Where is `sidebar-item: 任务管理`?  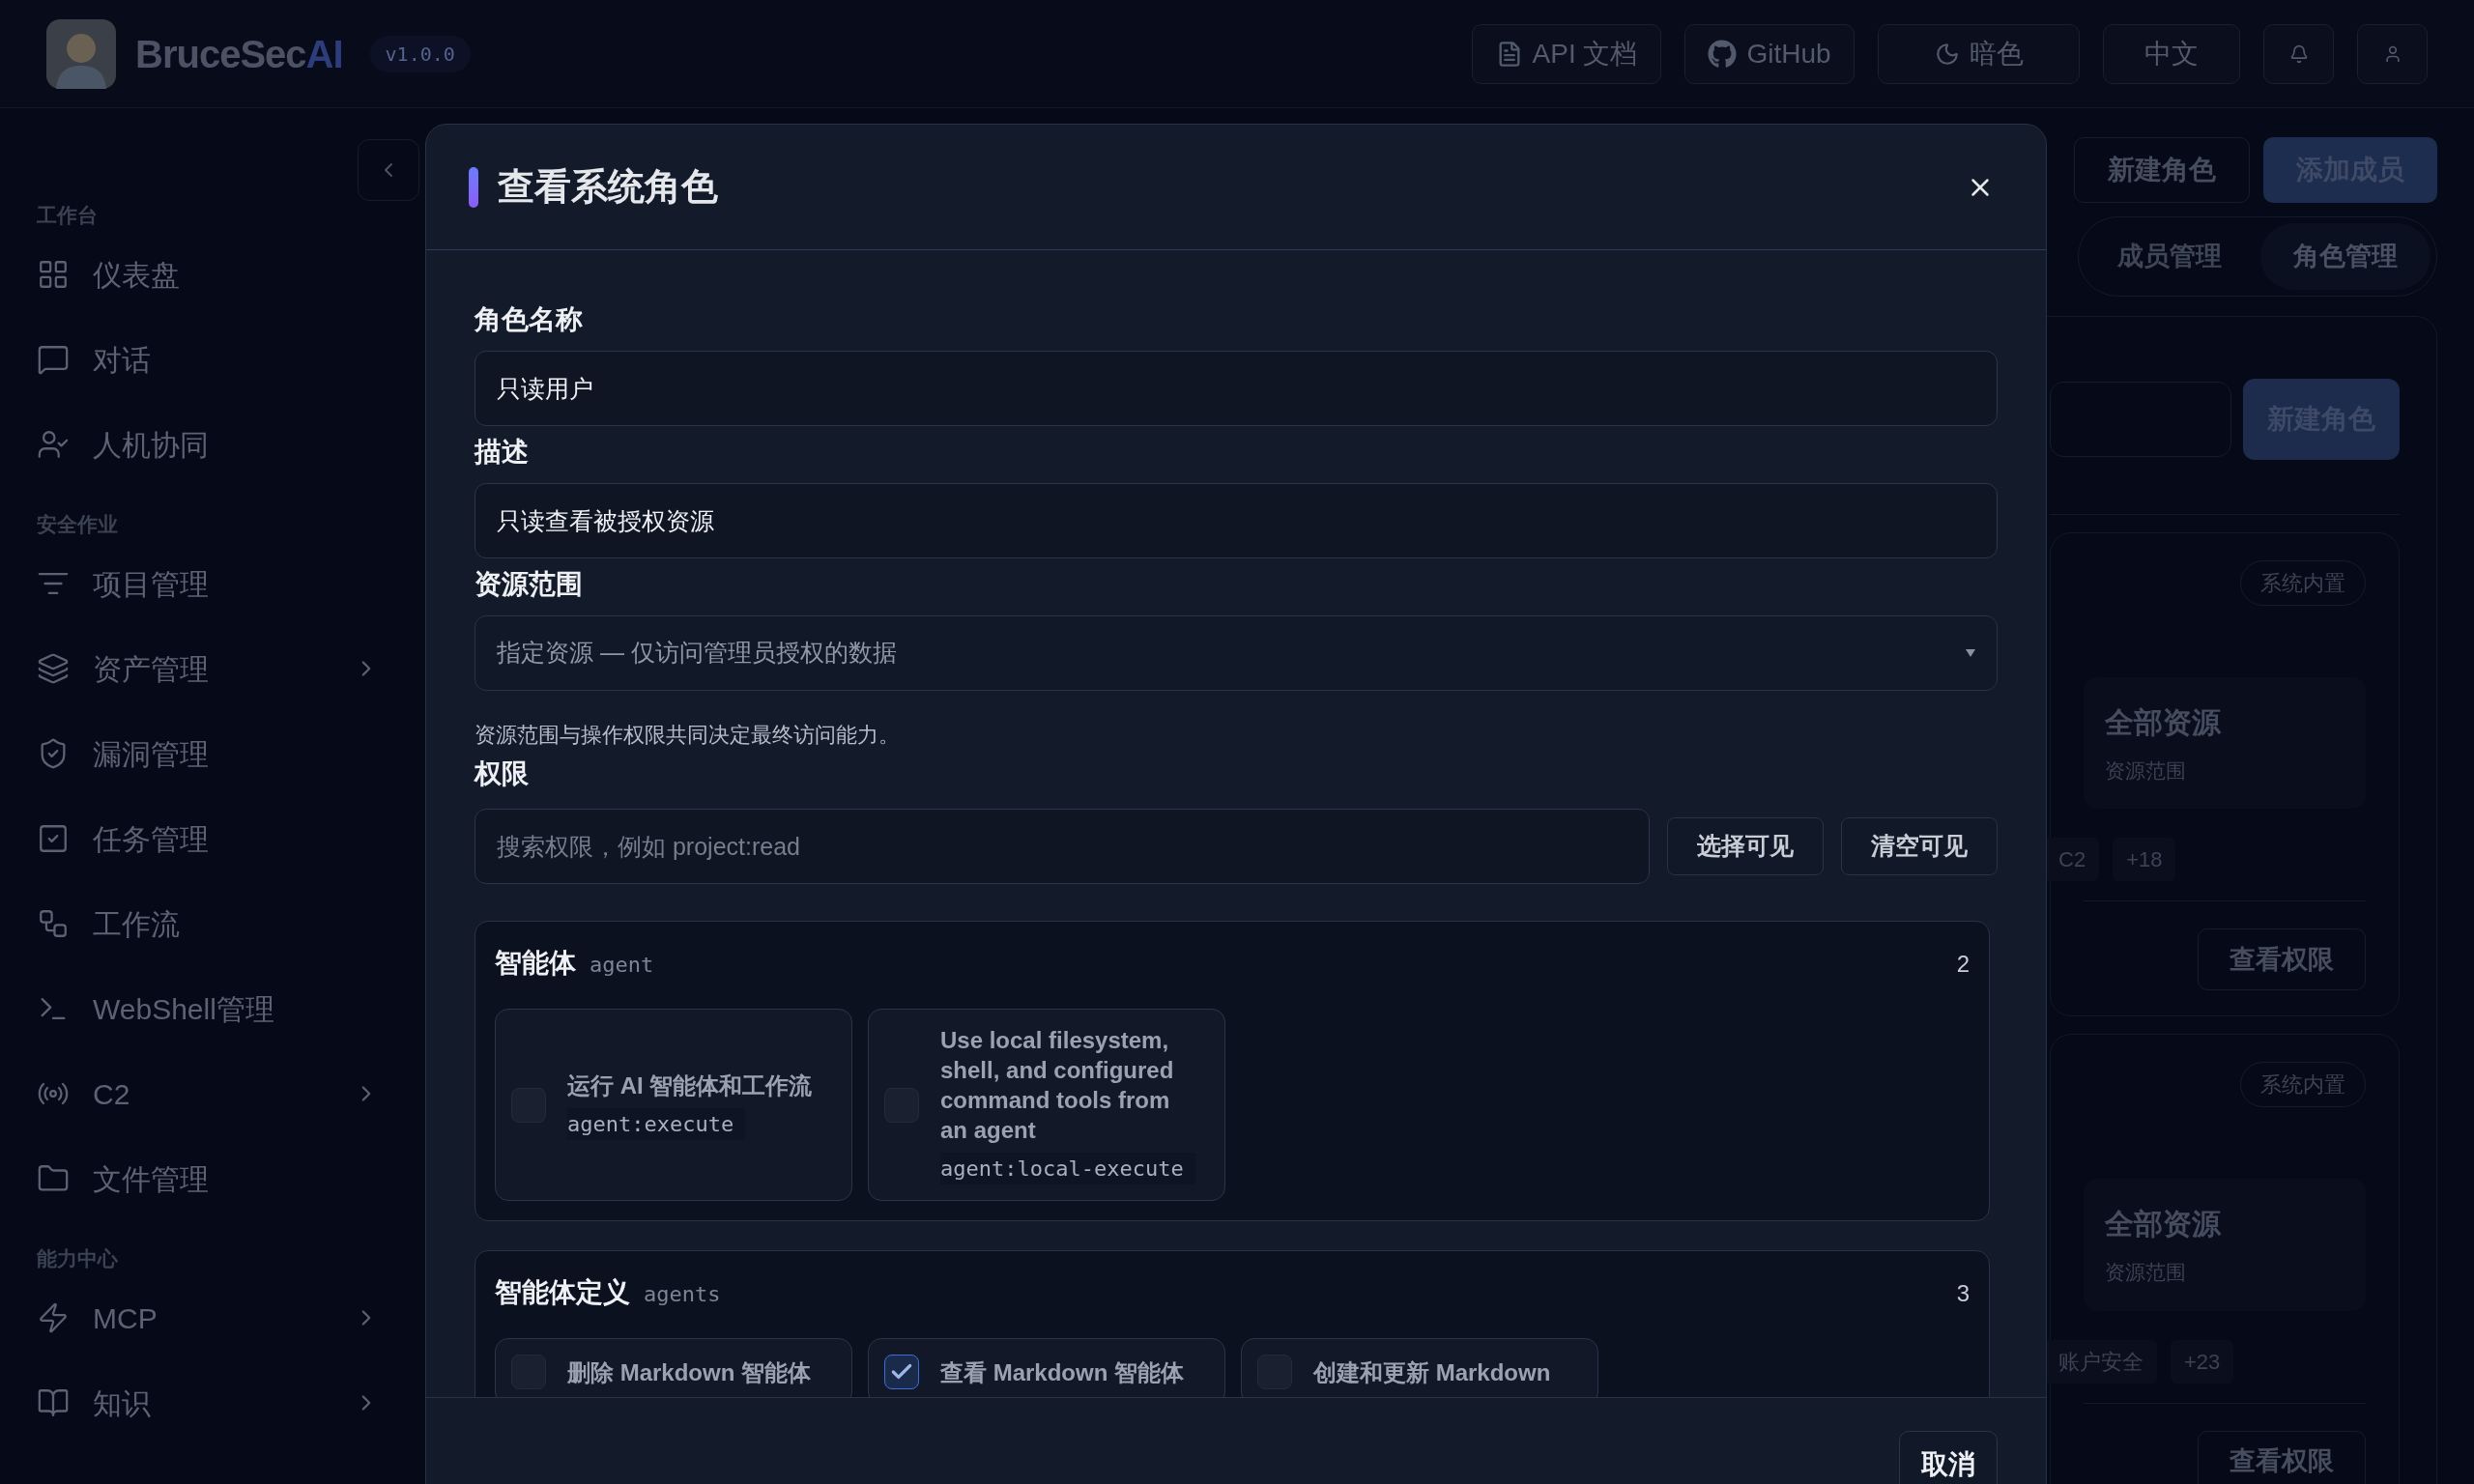 sidebar-item: 任务管理 is located at coordinates (231, 839).